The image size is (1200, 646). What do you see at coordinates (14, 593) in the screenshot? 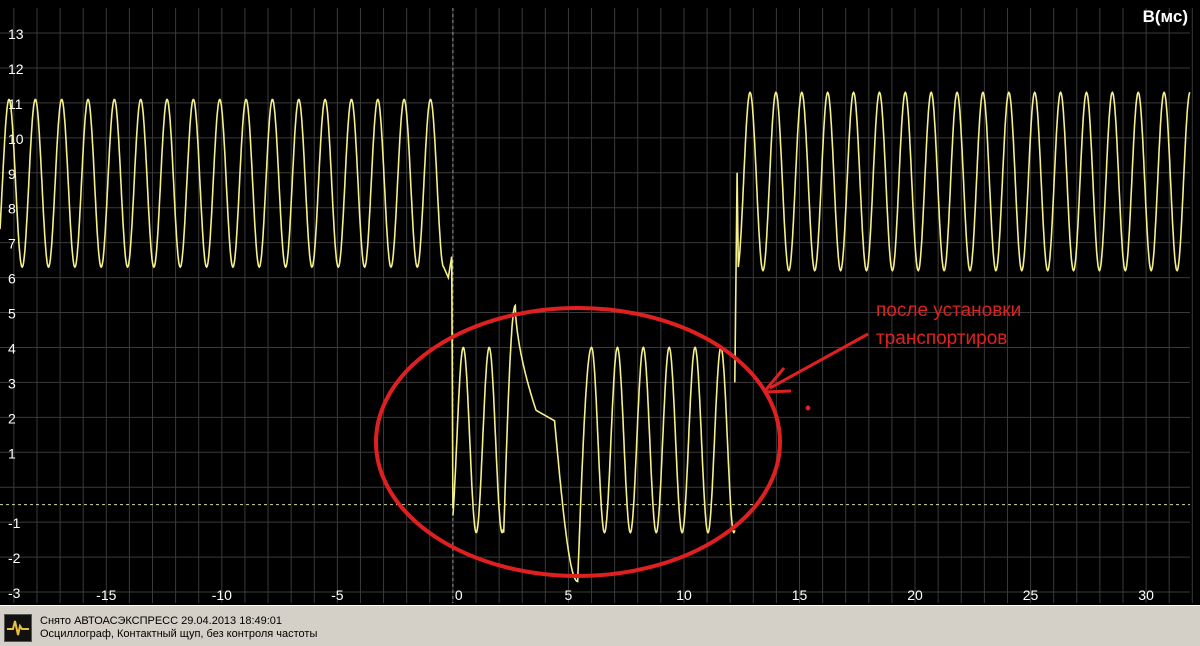
I see `y-tick-label: -3` at bounding box center [14, 593].